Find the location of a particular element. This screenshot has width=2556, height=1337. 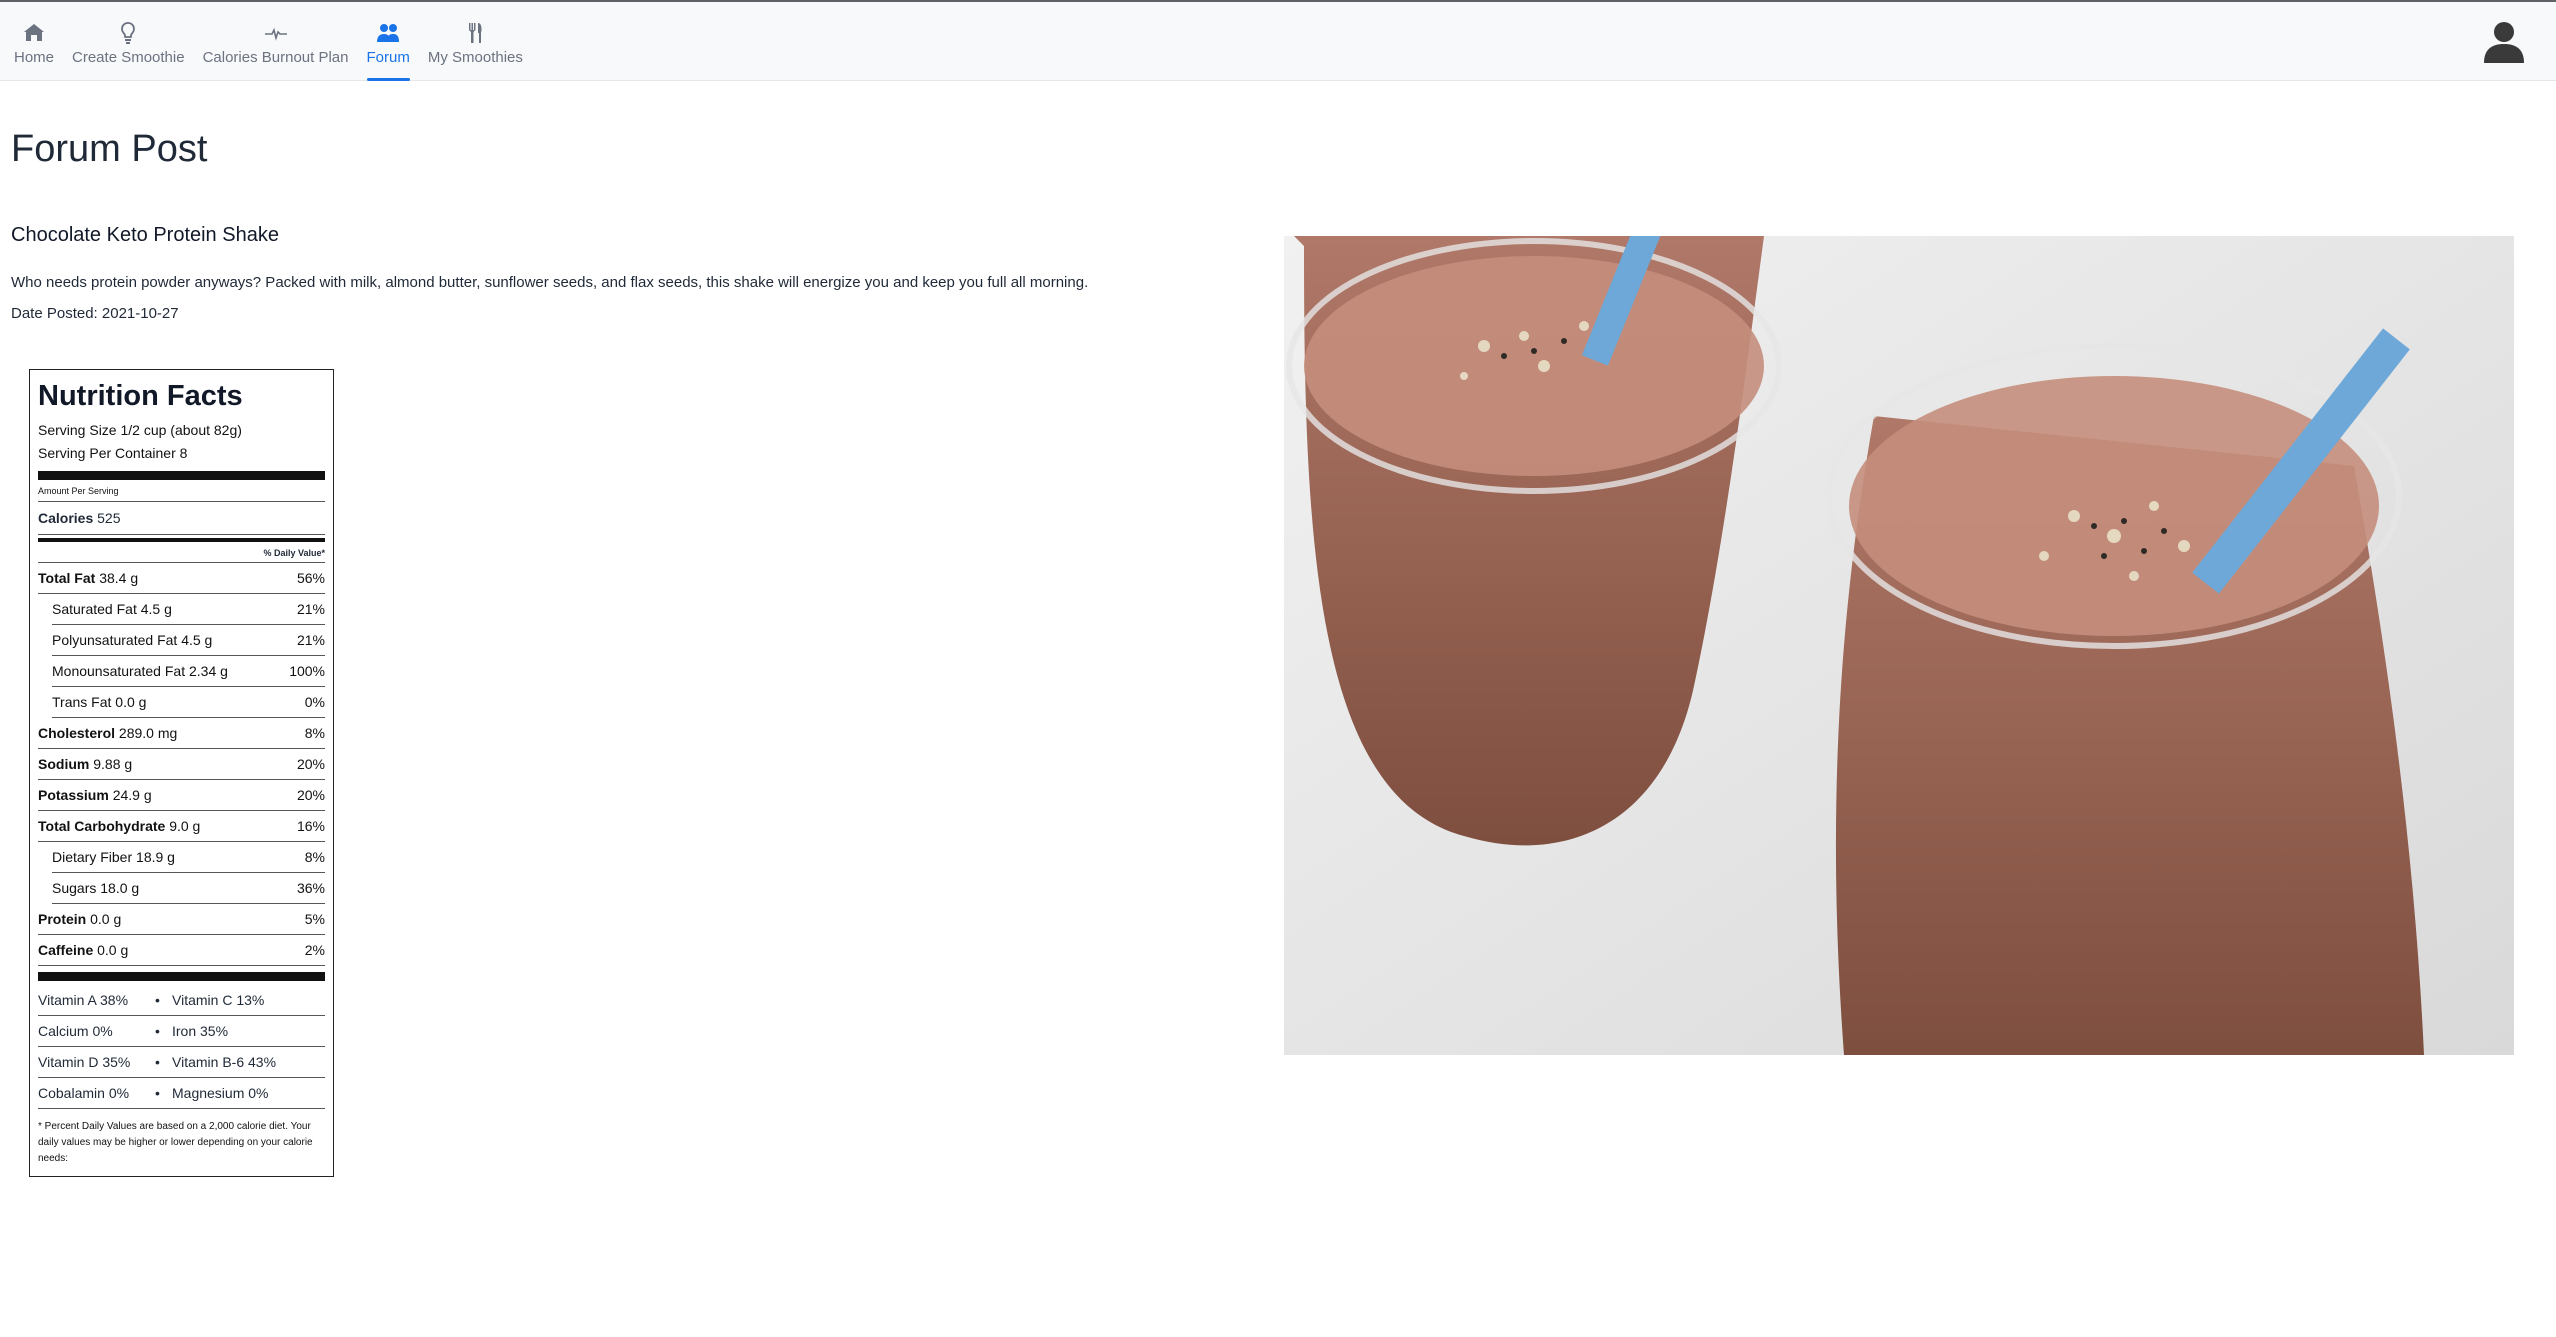

nutrient-amount: 289.0 mg is located at coordinates (148, 733).